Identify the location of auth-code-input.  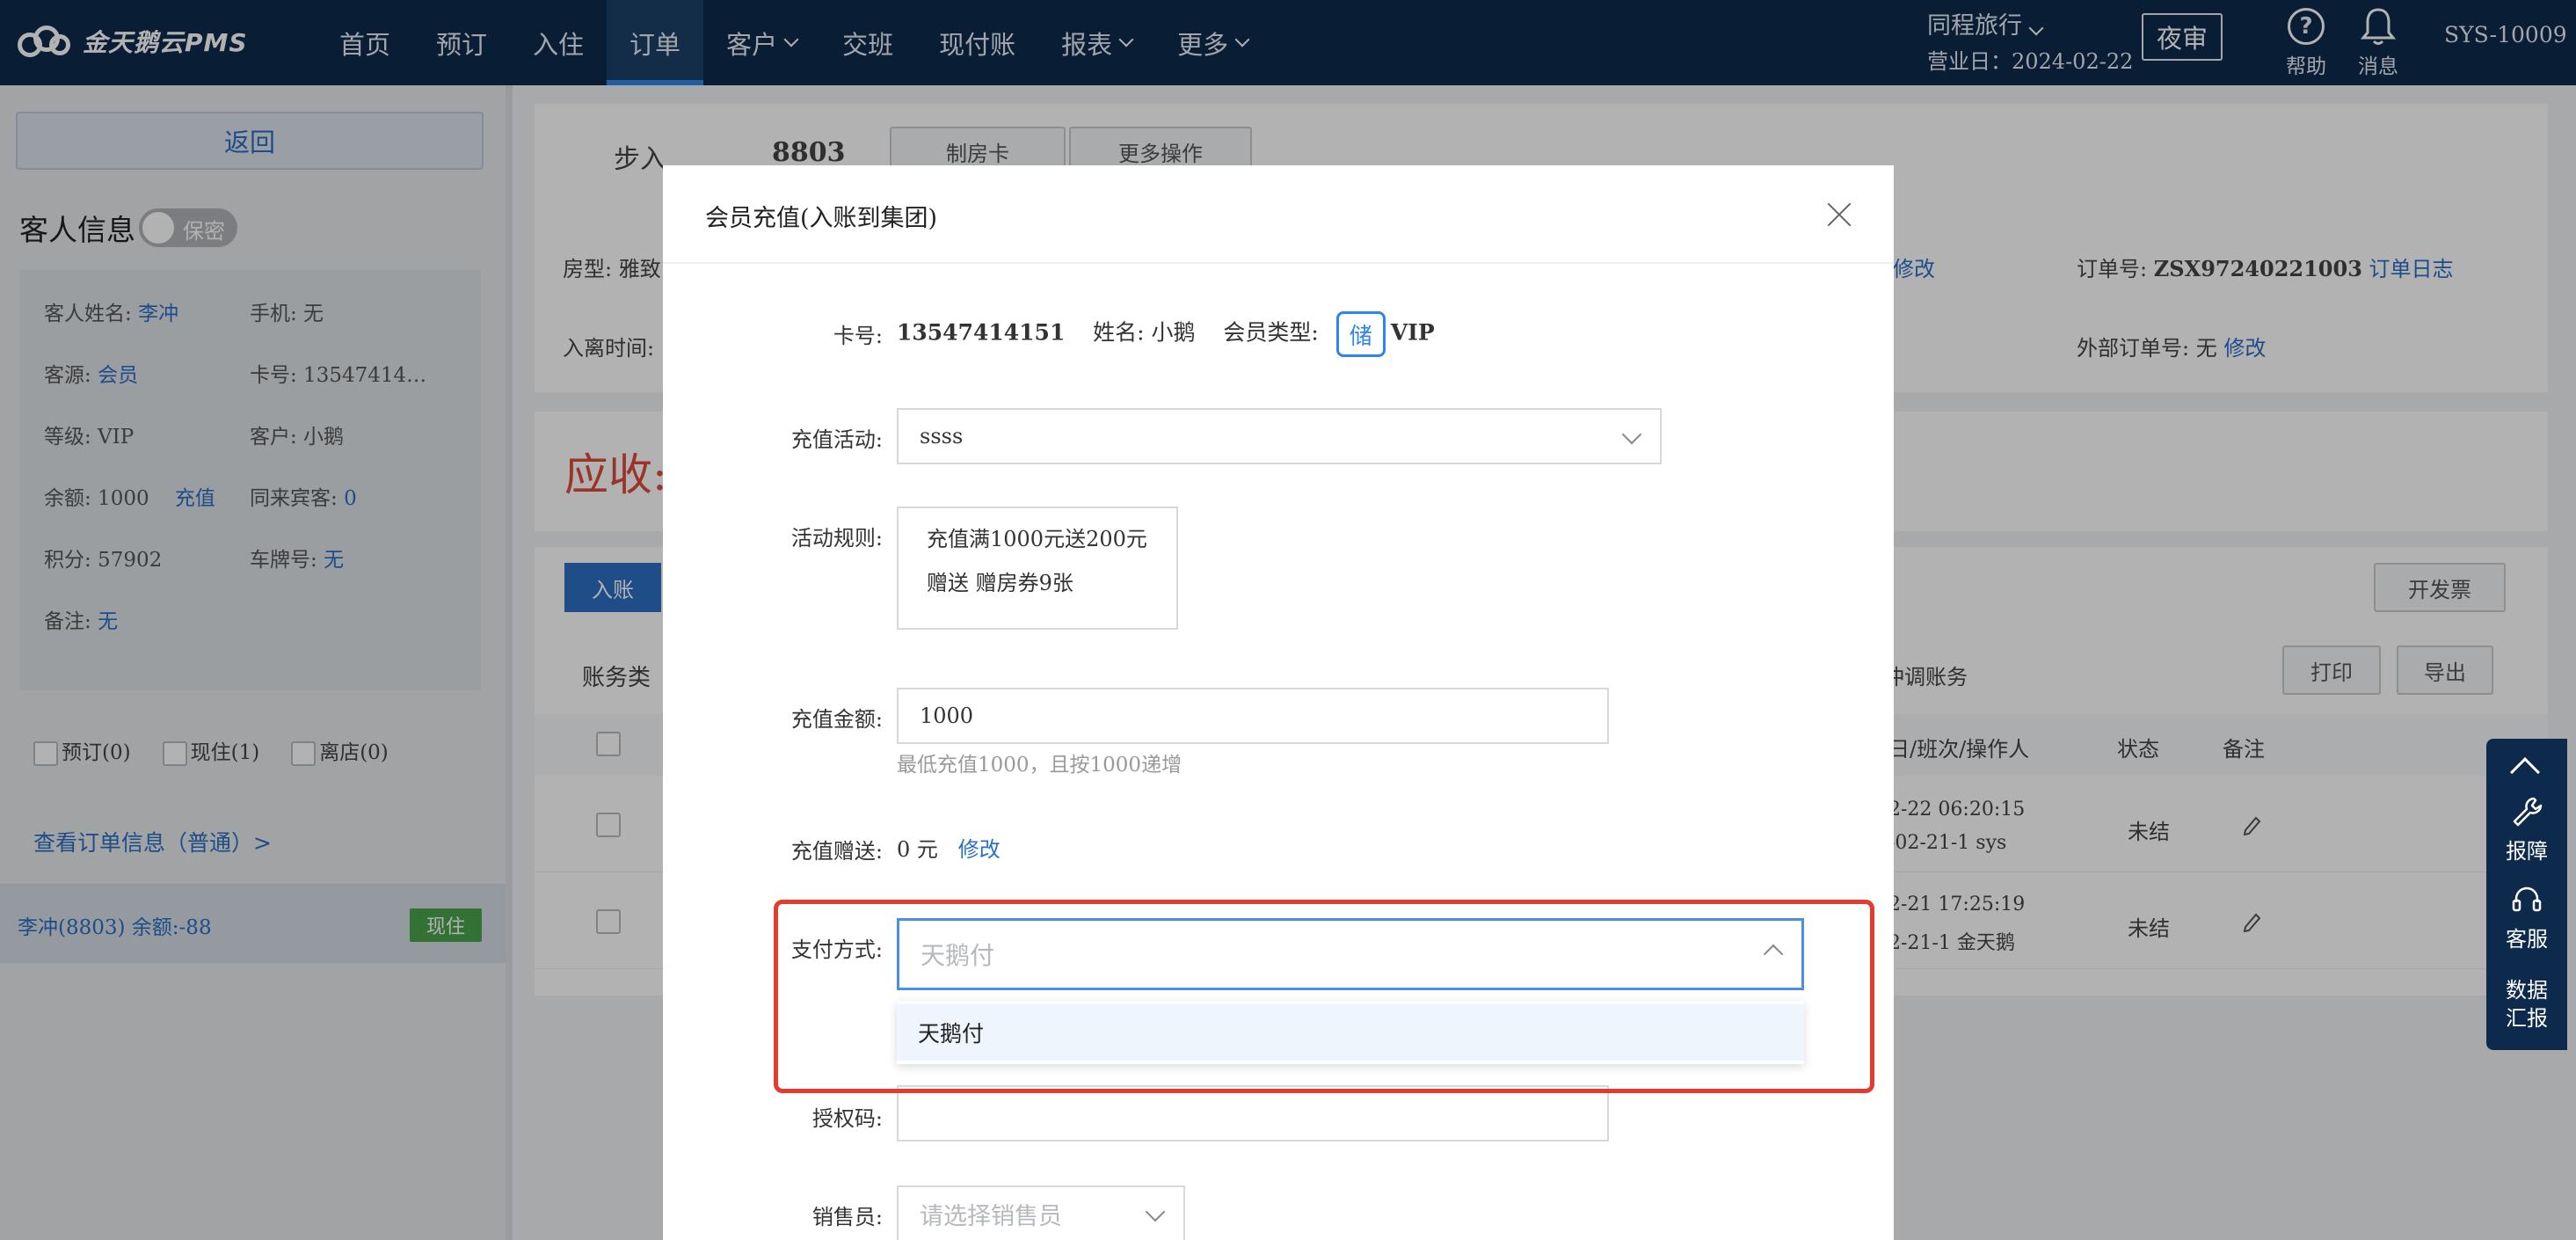
(1253, 1114).